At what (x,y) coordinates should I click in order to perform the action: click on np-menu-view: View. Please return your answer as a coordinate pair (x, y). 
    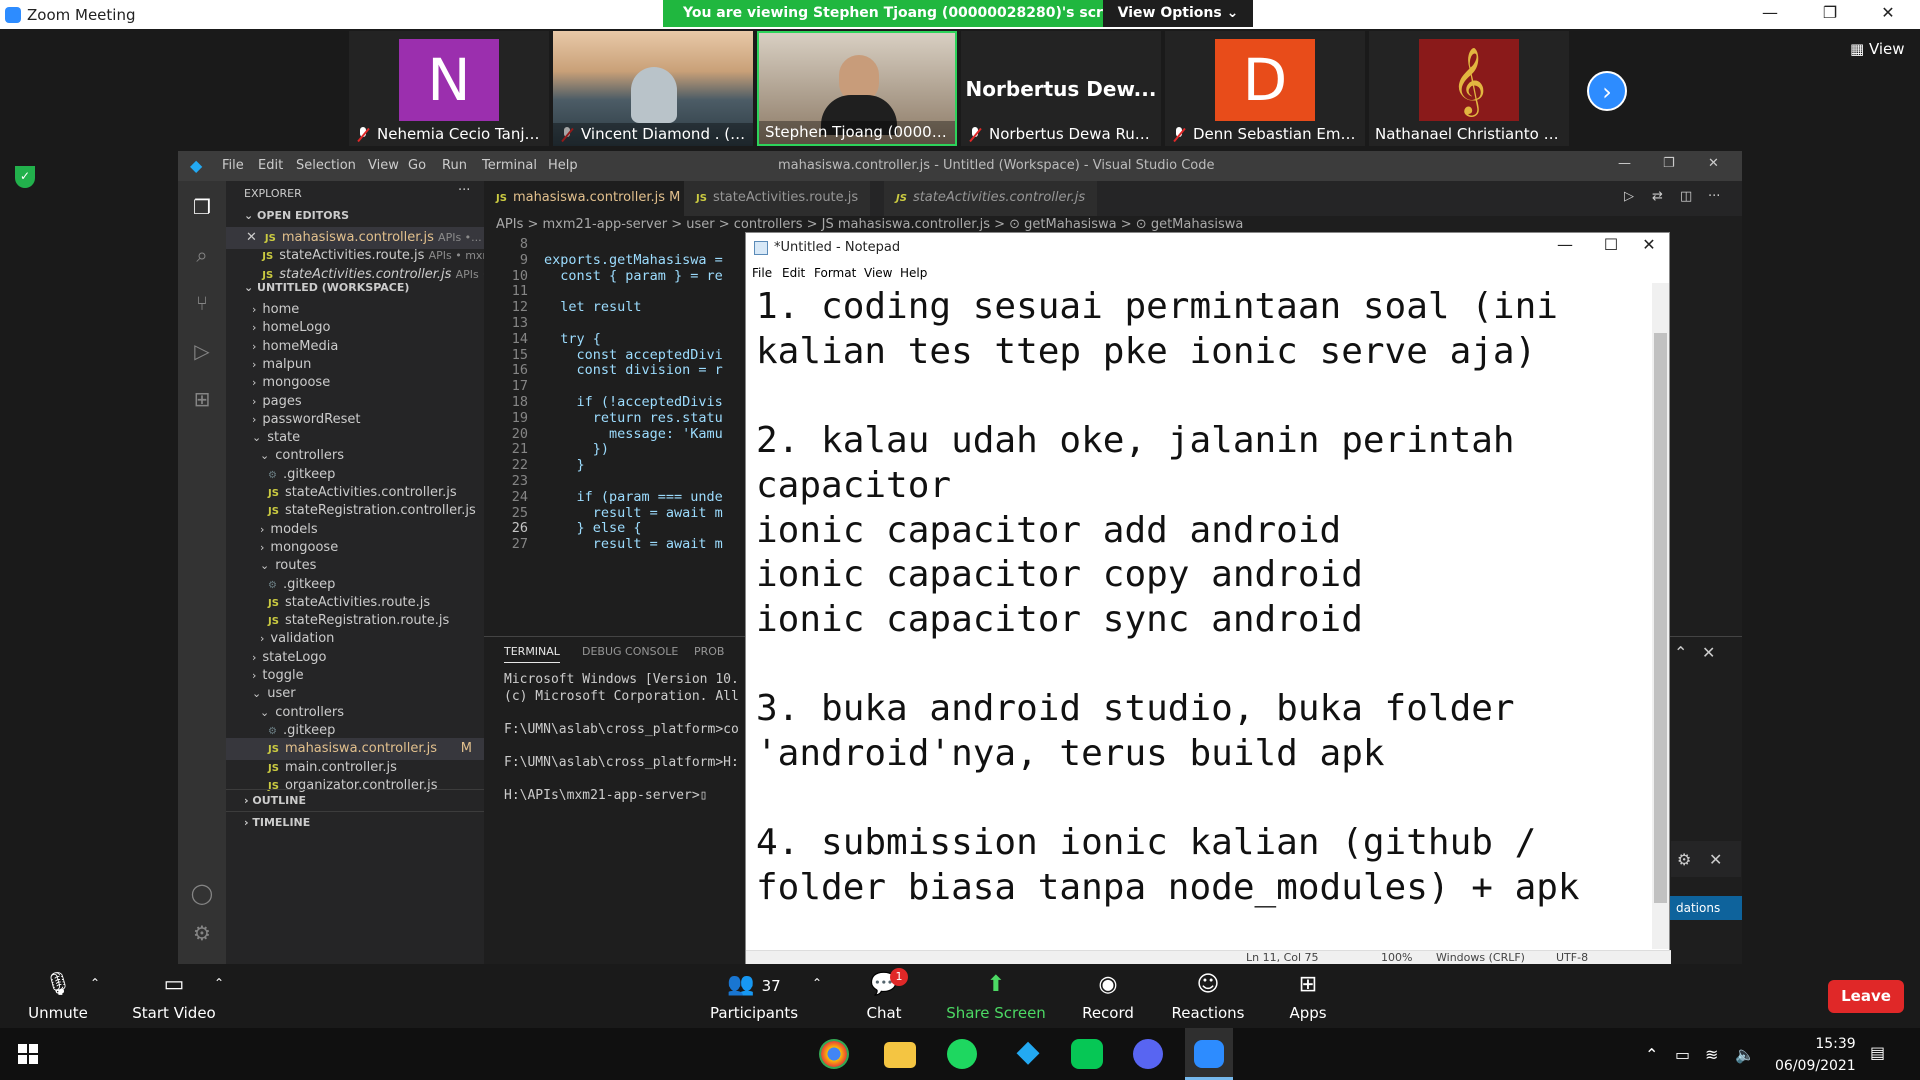
    Looking at the image, I should click on (878, 273).